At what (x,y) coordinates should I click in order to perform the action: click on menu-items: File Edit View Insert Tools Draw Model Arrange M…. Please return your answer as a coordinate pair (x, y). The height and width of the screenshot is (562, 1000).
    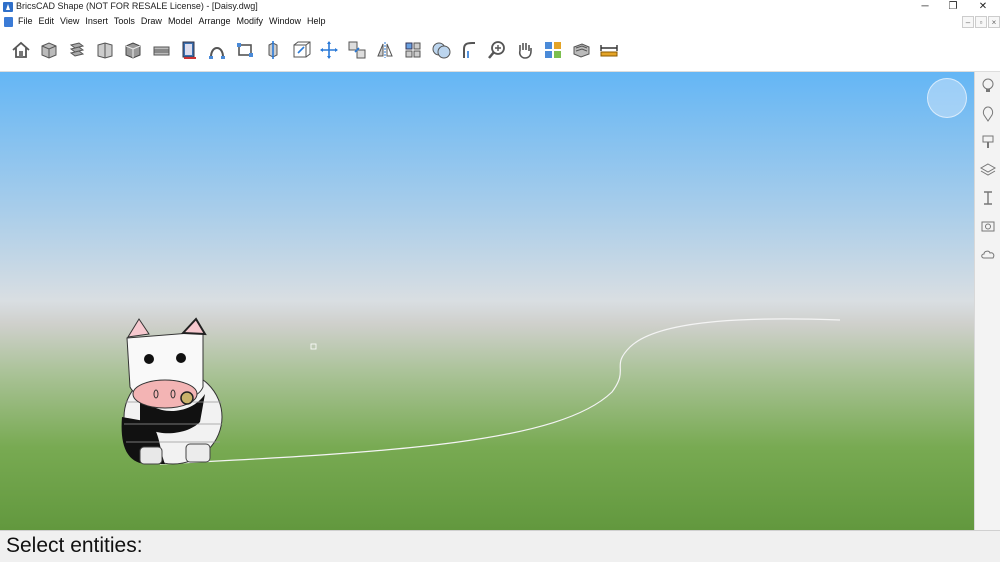
    Looking at the image, I should click on (175, 21).